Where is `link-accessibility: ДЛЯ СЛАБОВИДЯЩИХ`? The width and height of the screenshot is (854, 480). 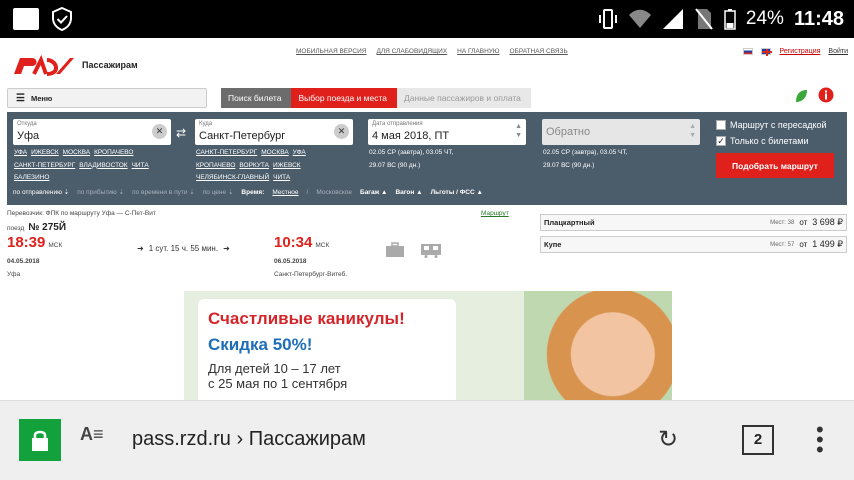
link-accessibility: ДЛЯ СЛАБОВИДЯЩИХ is located at coordinates (411, 51).